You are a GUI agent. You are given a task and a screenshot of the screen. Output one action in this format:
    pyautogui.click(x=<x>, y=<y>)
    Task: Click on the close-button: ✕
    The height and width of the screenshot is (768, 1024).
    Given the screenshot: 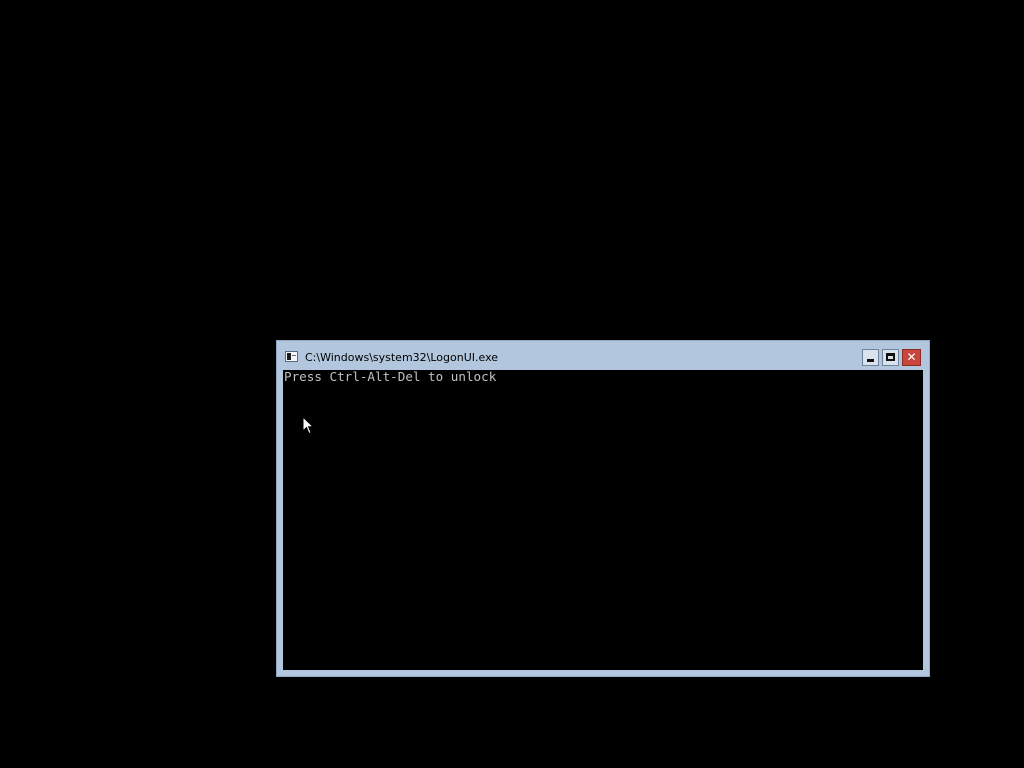 What is the action you would take?
    pyautogui.click(x=911, y=357)
    